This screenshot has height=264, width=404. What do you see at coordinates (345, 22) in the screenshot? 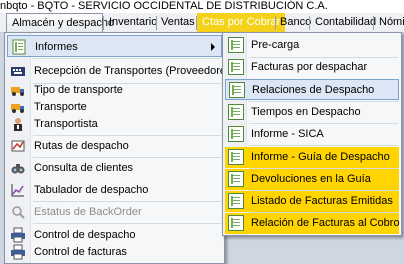
I see `menu-contabilidad: Contabilidad` at bounding box center [345, 22].